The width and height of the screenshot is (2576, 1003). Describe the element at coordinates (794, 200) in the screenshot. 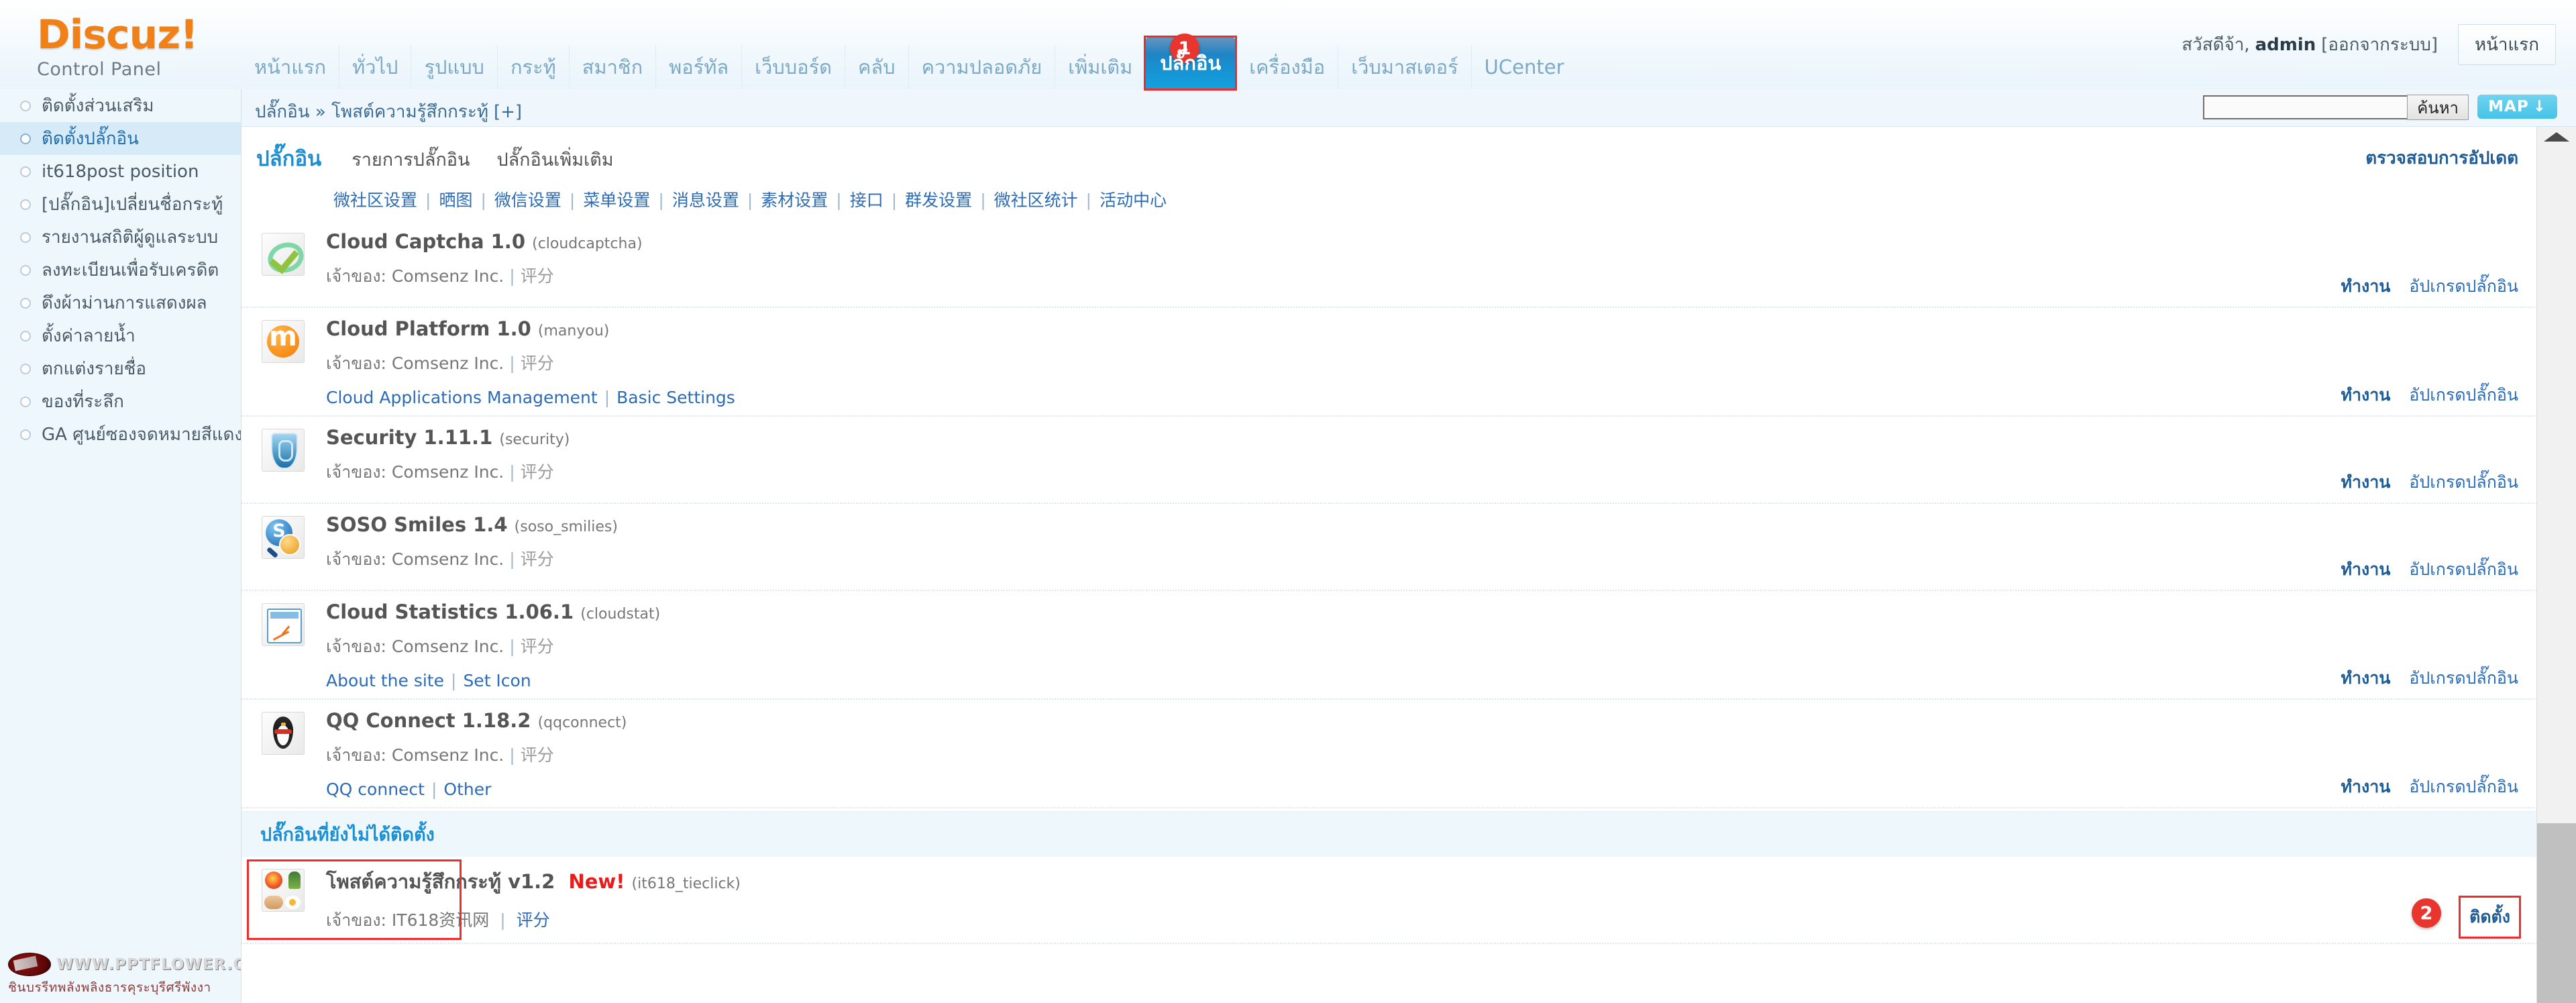

I see `sublink-5: 素材设置` at that location.